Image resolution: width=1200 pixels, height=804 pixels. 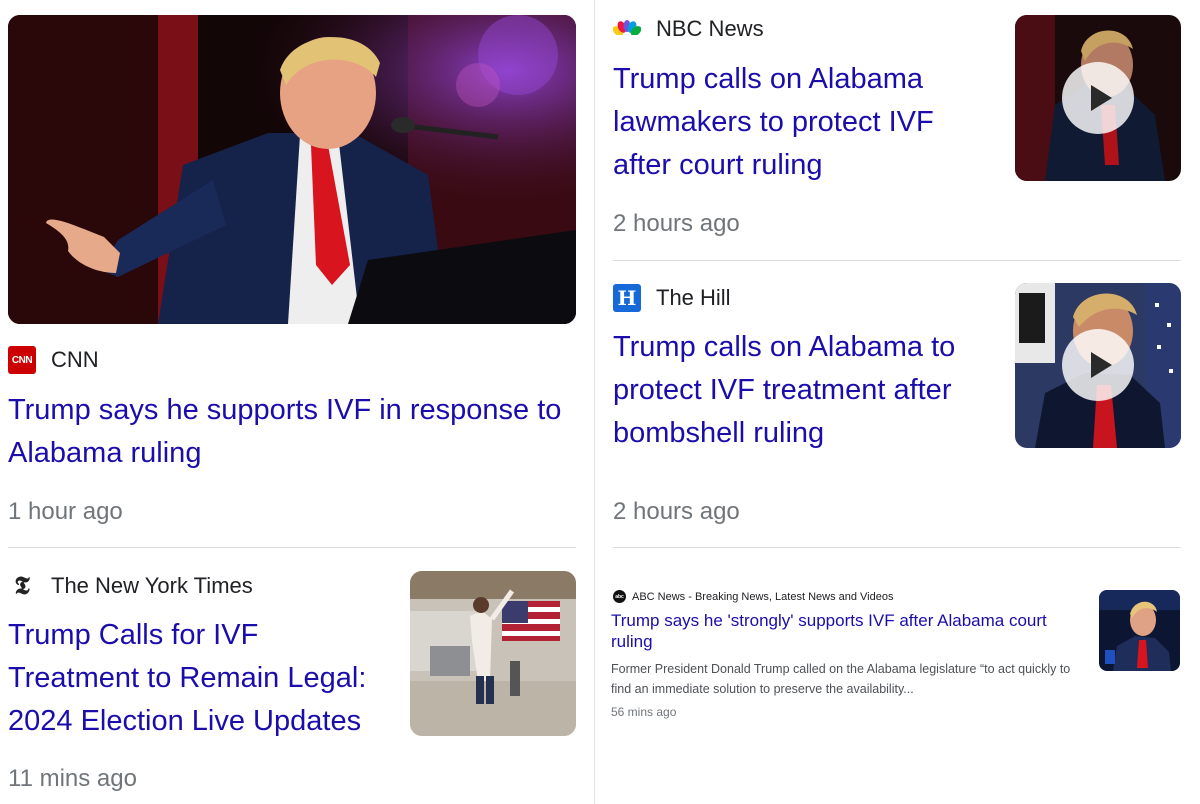 I want to click on source-cnn: CNN CNN, so click(x=53, y=360).